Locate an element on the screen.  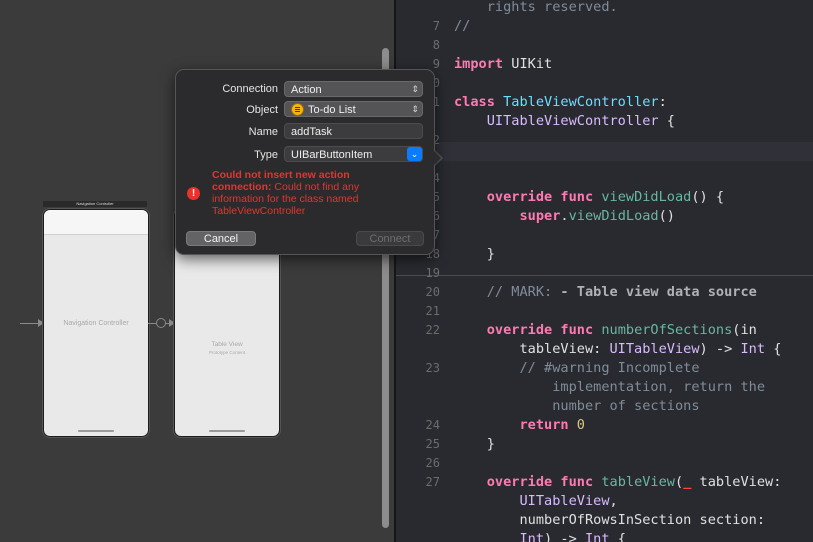
code-text: numberOfRowsInSection section: is located at coordinates (609, 520).